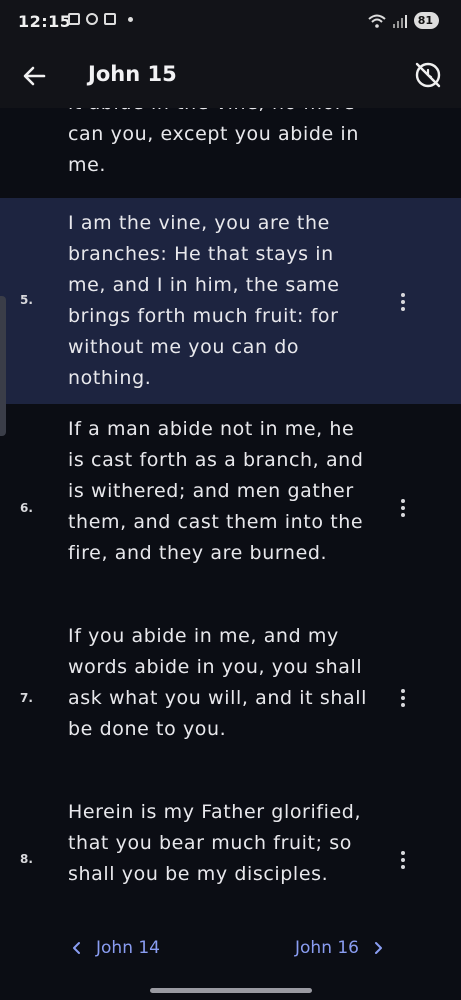 This screenshot has height=1000, width=461. I want to click on chevron-right-icon, so click(378, 948).